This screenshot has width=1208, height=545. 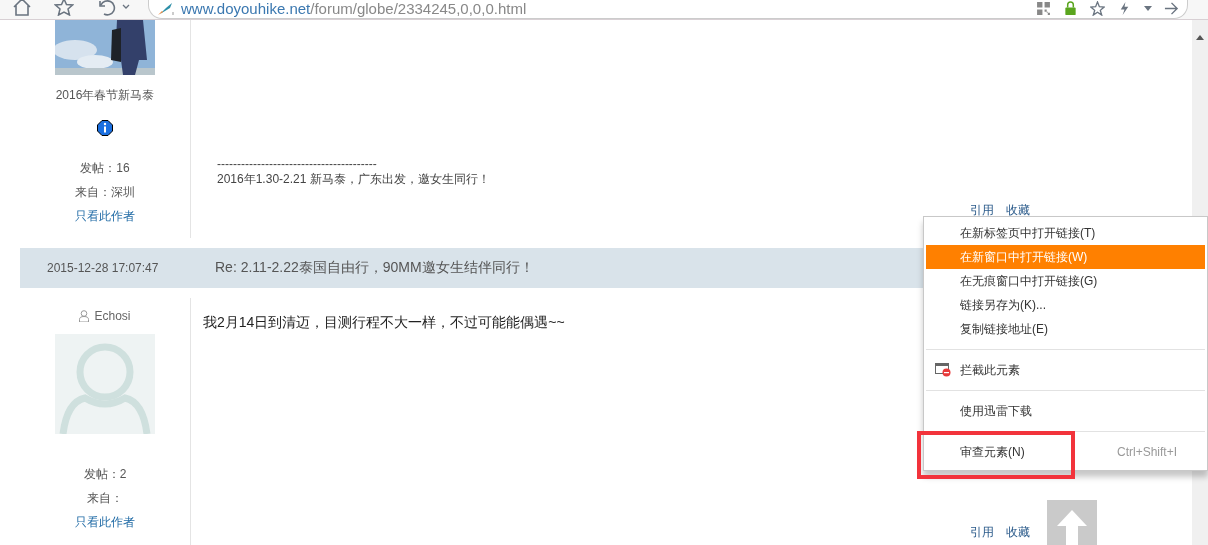 I want to click on post-date: 2015-12-28 17:07:47, so click(x=103, y=268).